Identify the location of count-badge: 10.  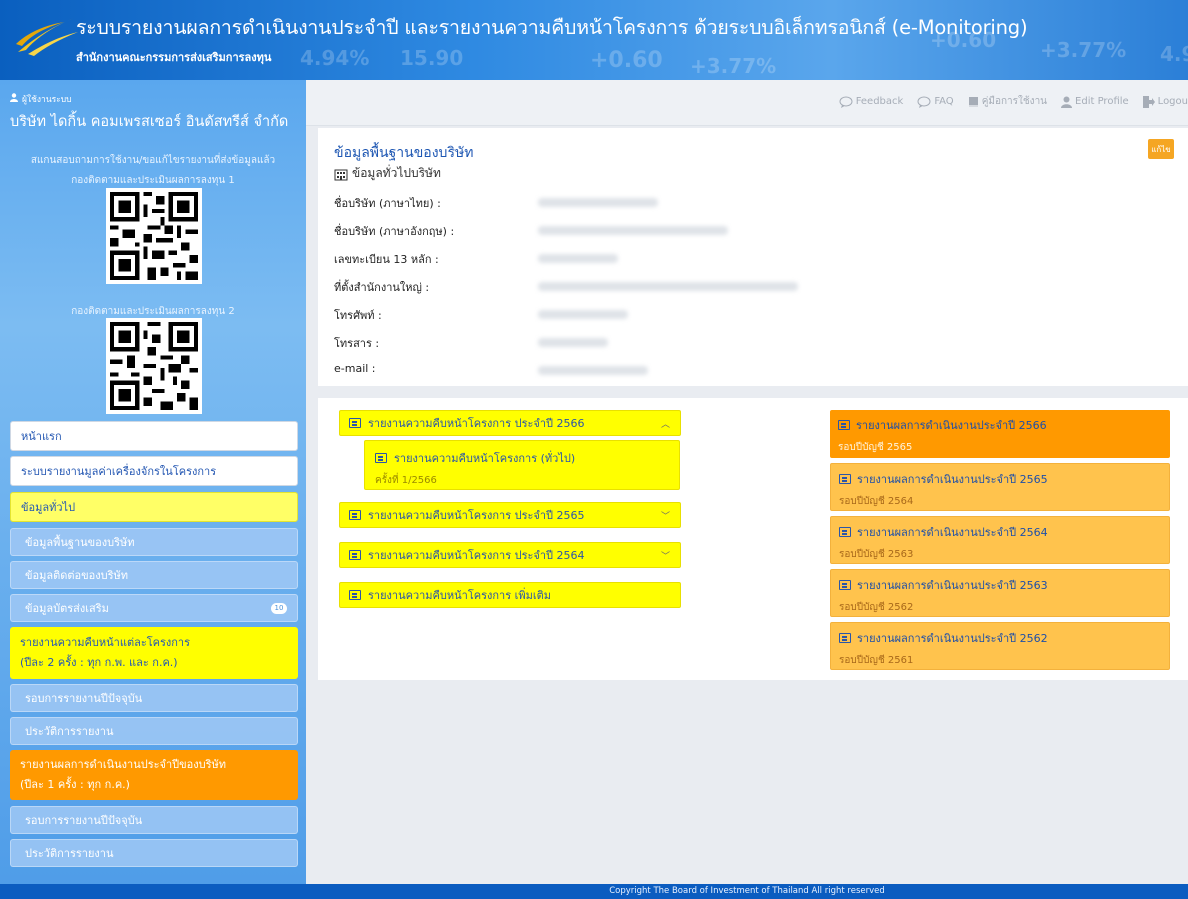
(279, 608).